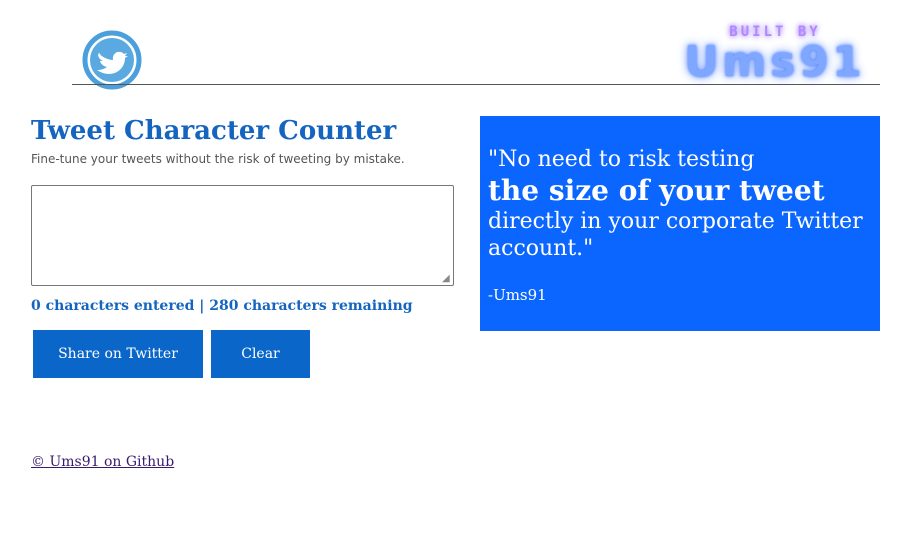 Image resolution: width=914 pixels, height=550 pixels. I want to click on twitter-bird-icon, so click(112, 60).